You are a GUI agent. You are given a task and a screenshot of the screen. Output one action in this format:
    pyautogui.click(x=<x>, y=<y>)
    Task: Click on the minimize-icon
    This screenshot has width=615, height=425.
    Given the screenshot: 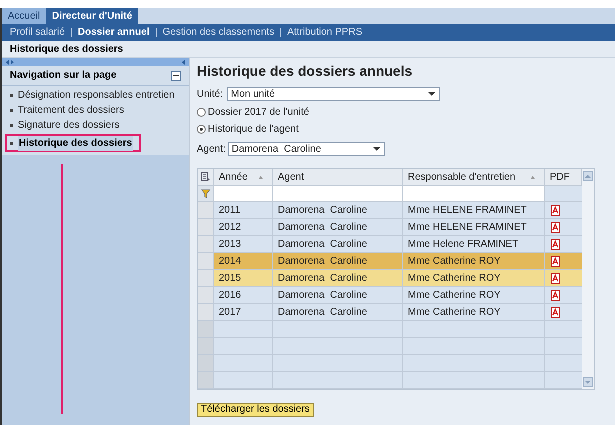 What is the action you would take?
    pyautogui.click(x=176, y=75)
    